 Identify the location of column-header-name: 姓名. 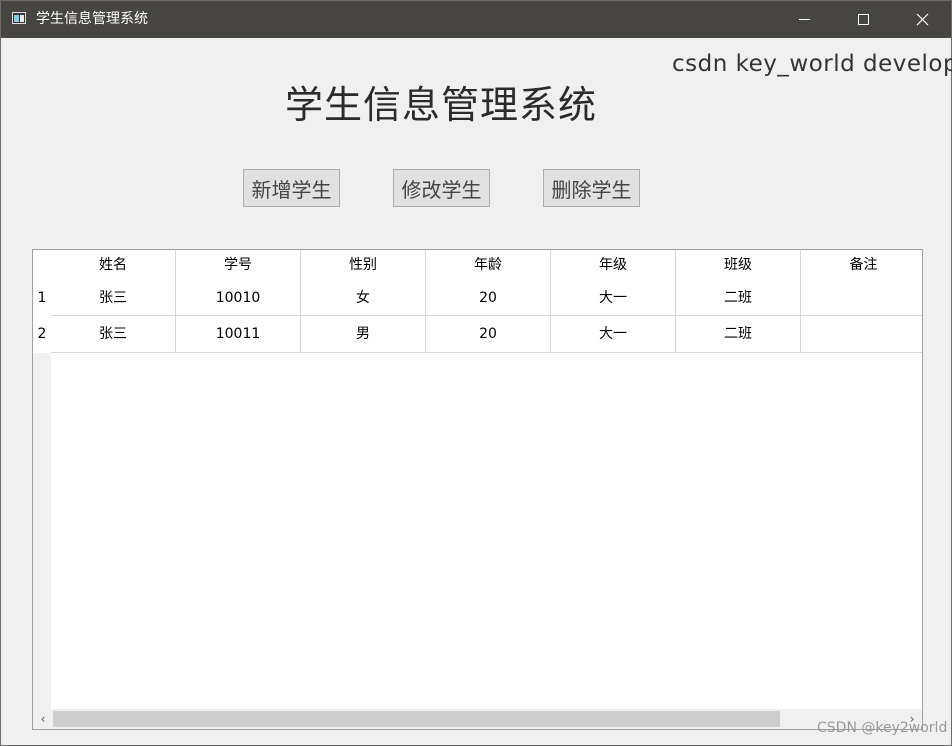
(113, 265).